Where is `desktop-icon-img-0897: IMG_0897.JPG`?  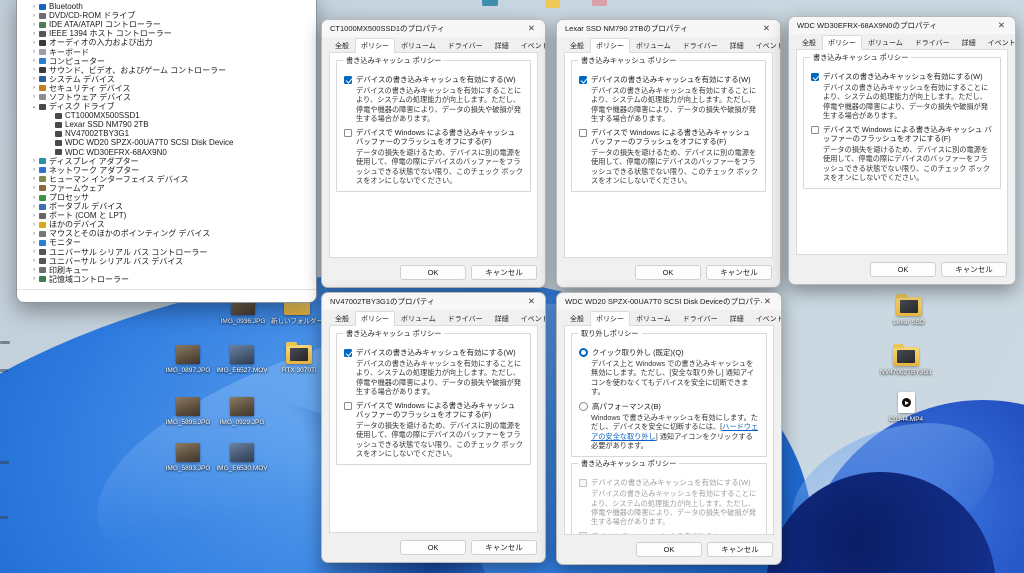
desktop-icon-img-0897: IMG_0897.JPG is located at coordinates (188, 359).